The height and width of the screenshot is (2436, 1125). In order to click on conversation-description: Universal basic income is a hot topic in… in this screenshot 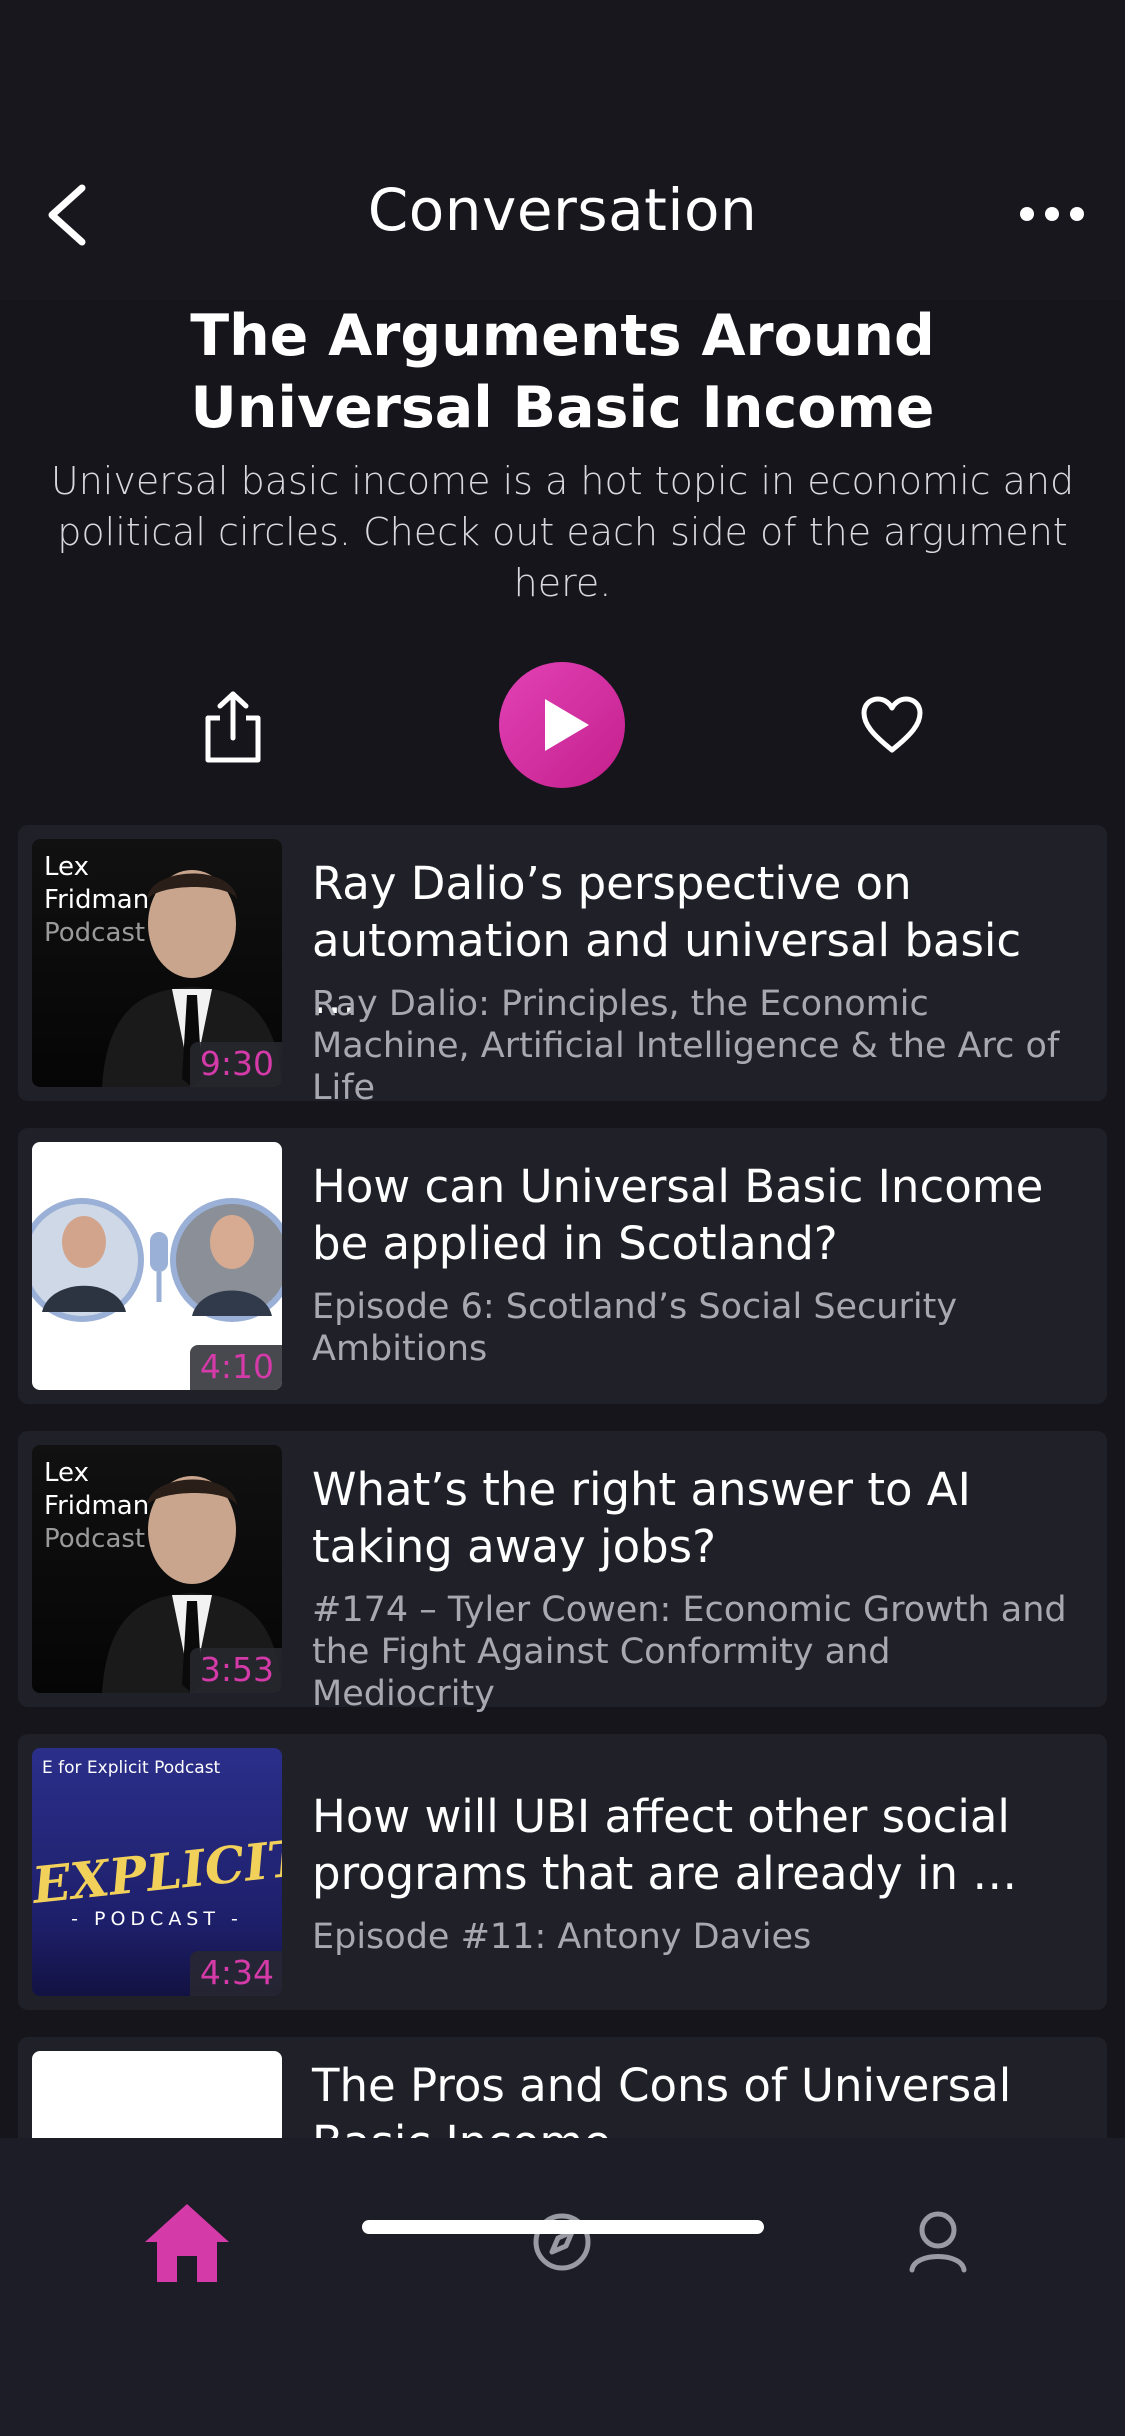, I will do `click(562, 532)`.